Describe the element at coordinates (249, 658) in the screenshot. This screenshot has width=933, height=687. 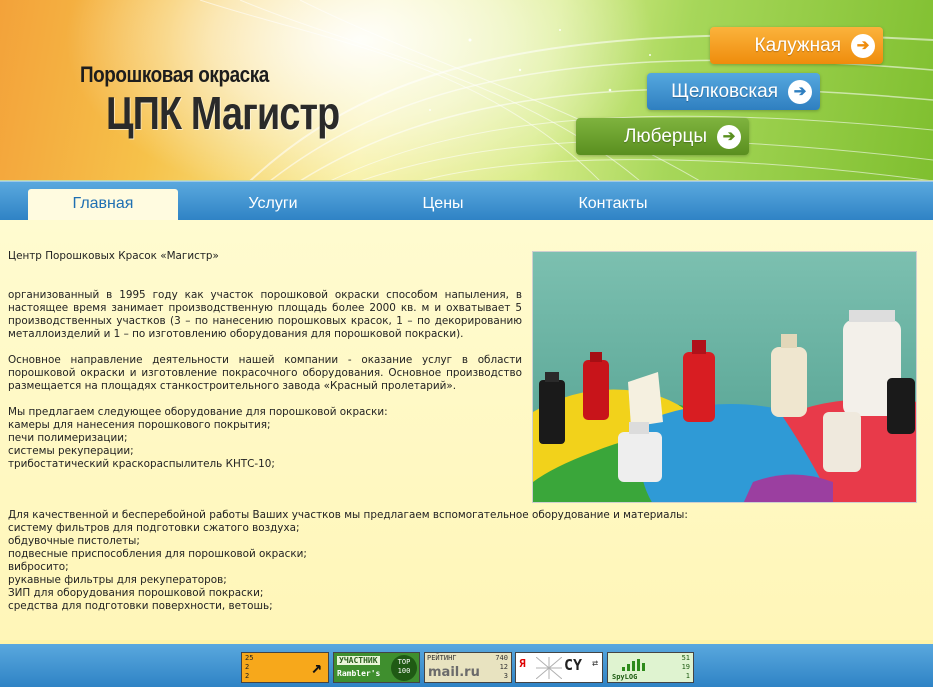
I see `counter-line: 25` at that location.